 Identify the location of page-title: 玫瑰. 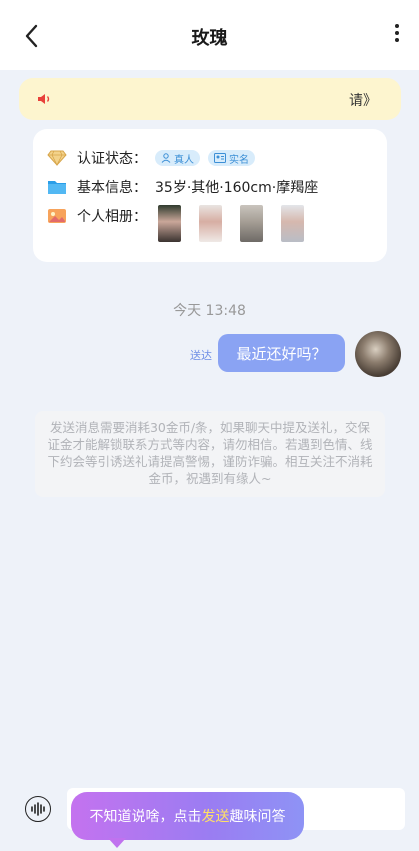
(209, 38).